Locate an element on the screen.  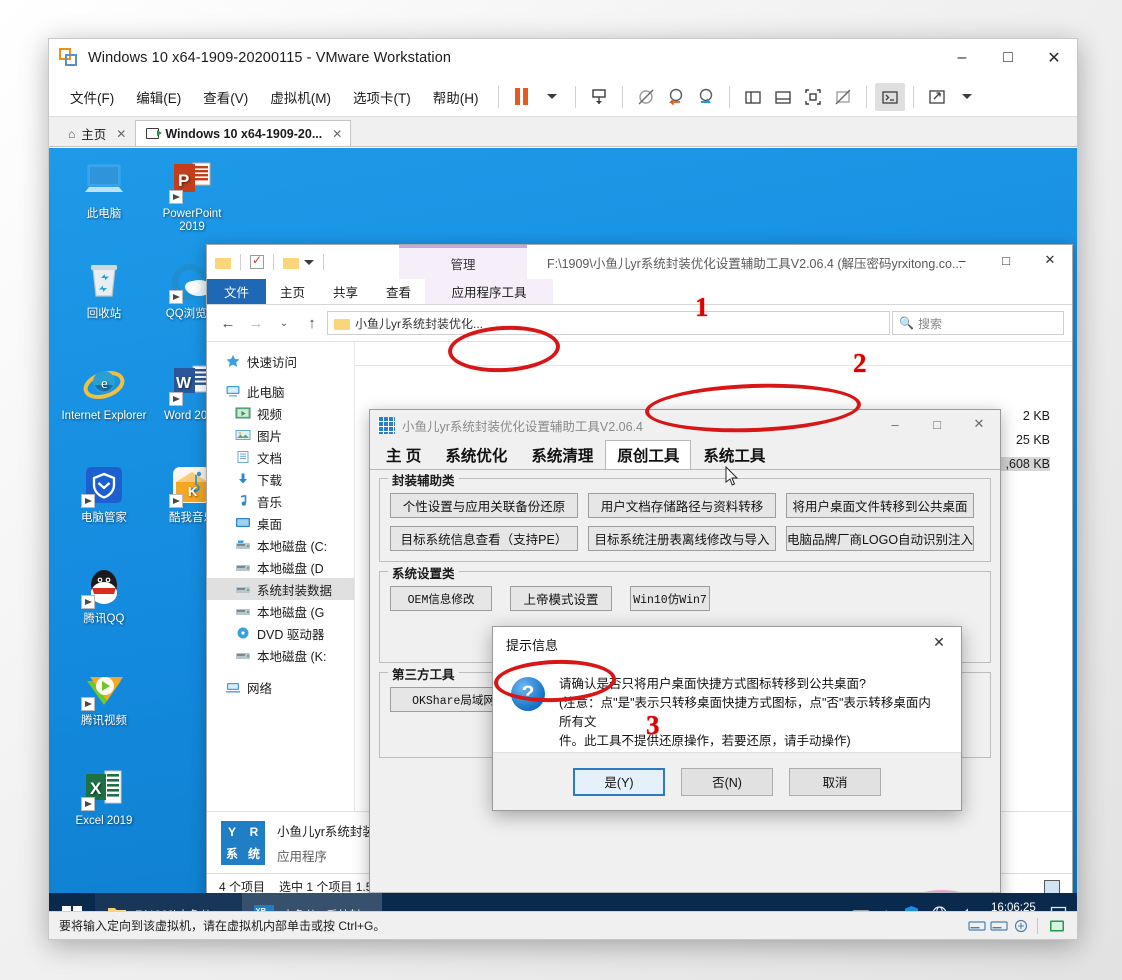
ribbon-tab-file: 文件 is located at coordinates (237, 291).